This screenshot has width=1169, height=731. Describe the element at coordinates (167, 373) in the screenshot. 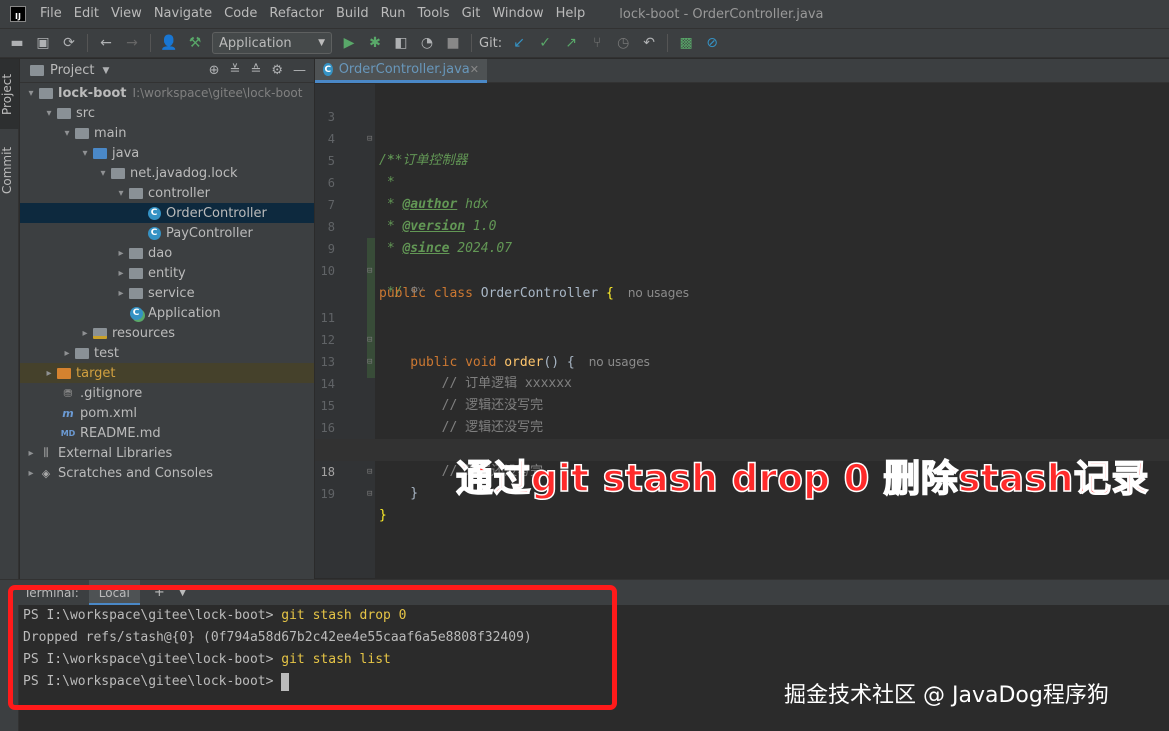

I see `tree-item-target: ▸ target` at that location.